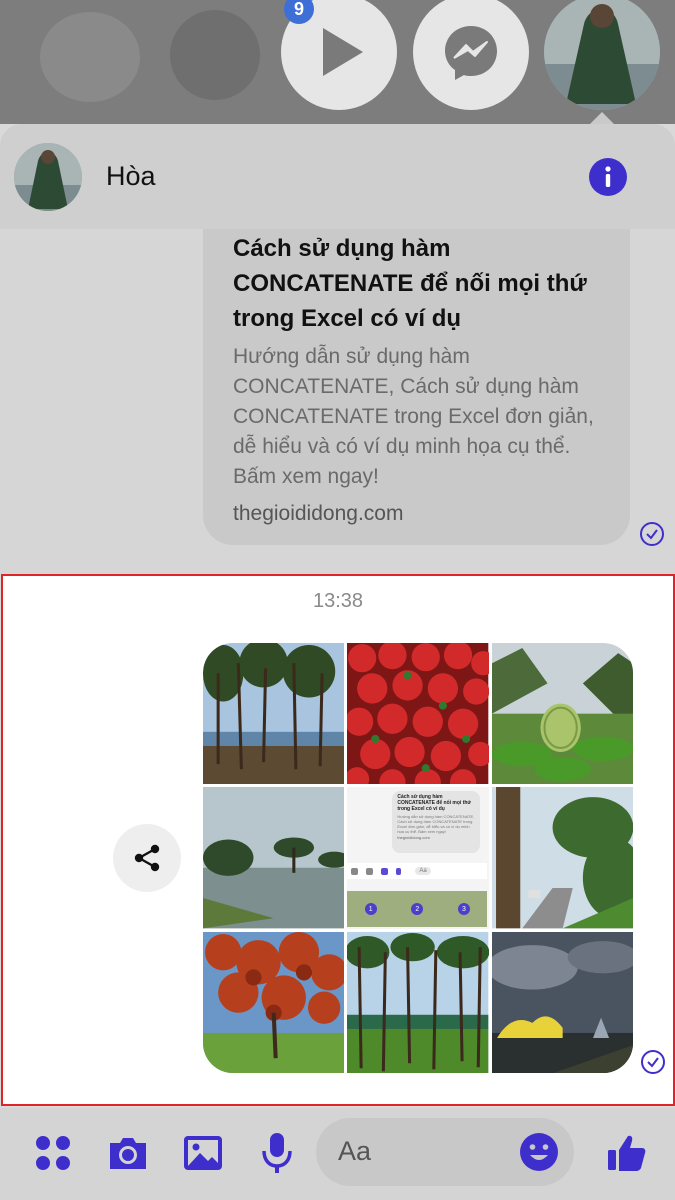 This screenshot has width=675, height=1200. What do you see at coordinates (562, 714) in the screenshot?
I see `photo-custard-apple-plant` at bounding box center [562, 714].